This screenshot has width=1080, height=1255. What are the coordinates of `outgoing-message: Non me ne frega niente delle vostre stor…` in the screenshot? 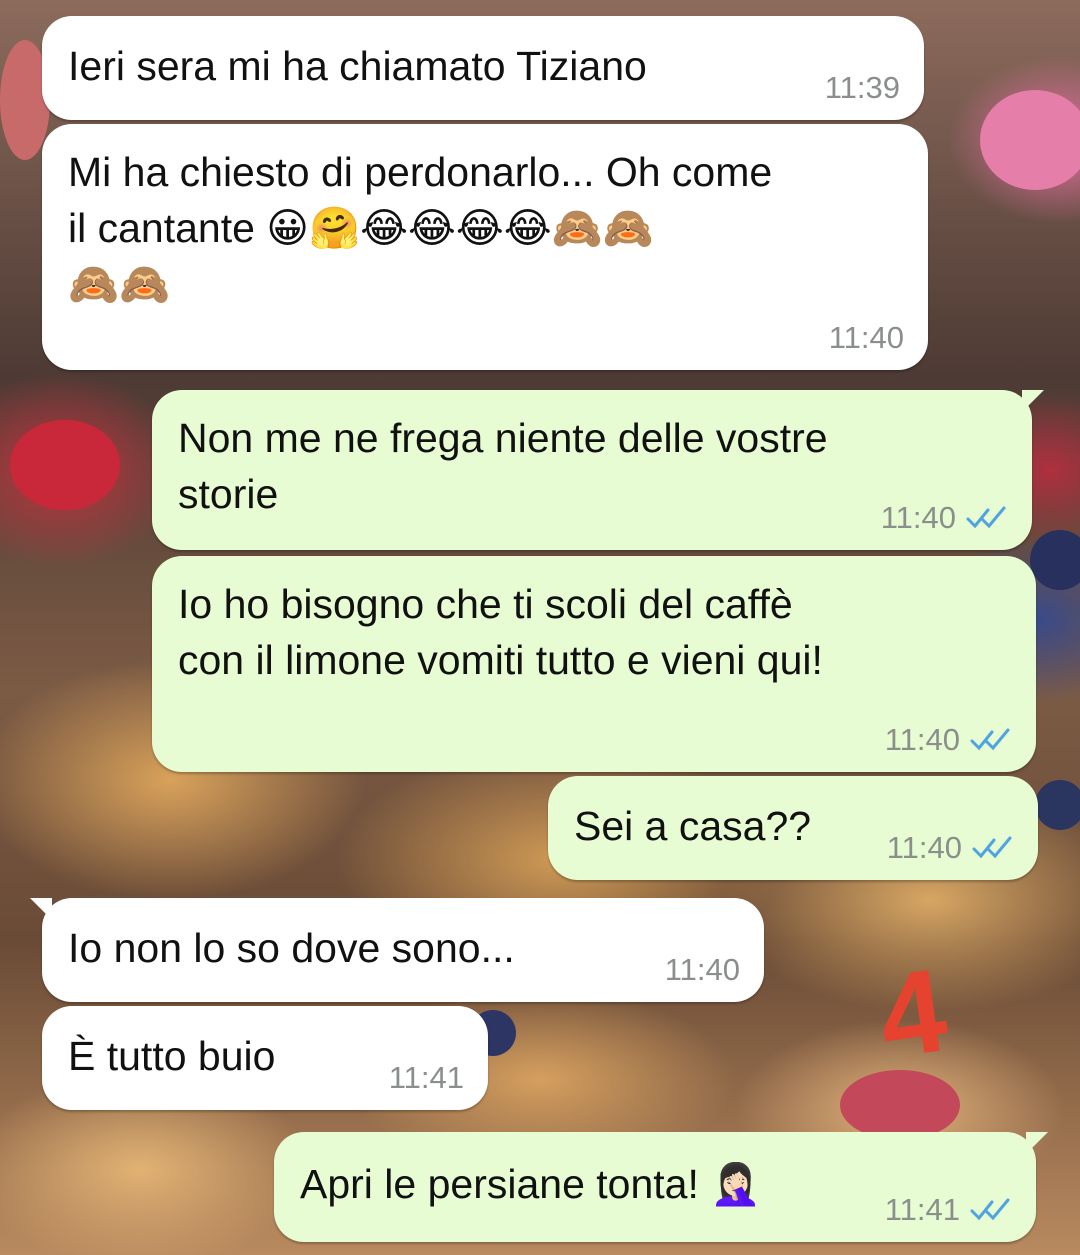 It's located at (598, 470).